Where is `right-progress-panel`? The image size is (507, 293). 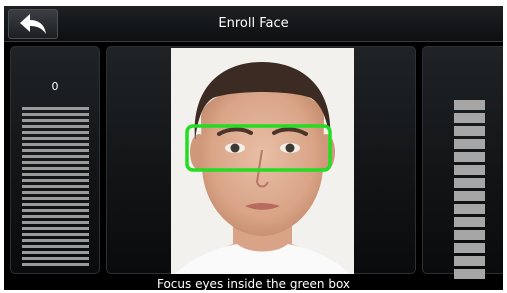 right-progress-panel is located at coordinates (462, 162).